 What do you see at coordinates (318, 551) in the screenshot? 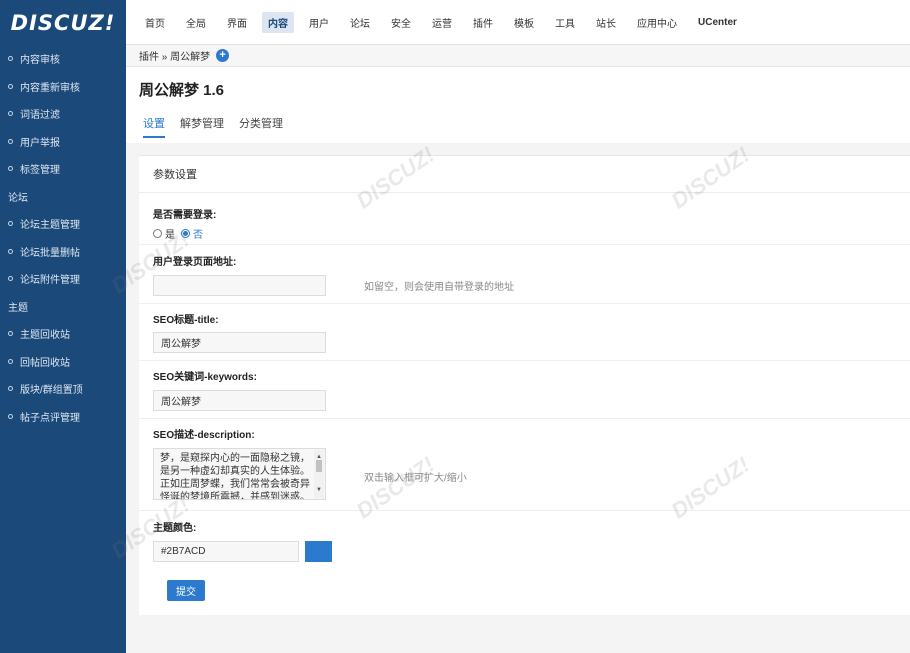
I see `color-picker-swatch` at bounding box center [318, 551].